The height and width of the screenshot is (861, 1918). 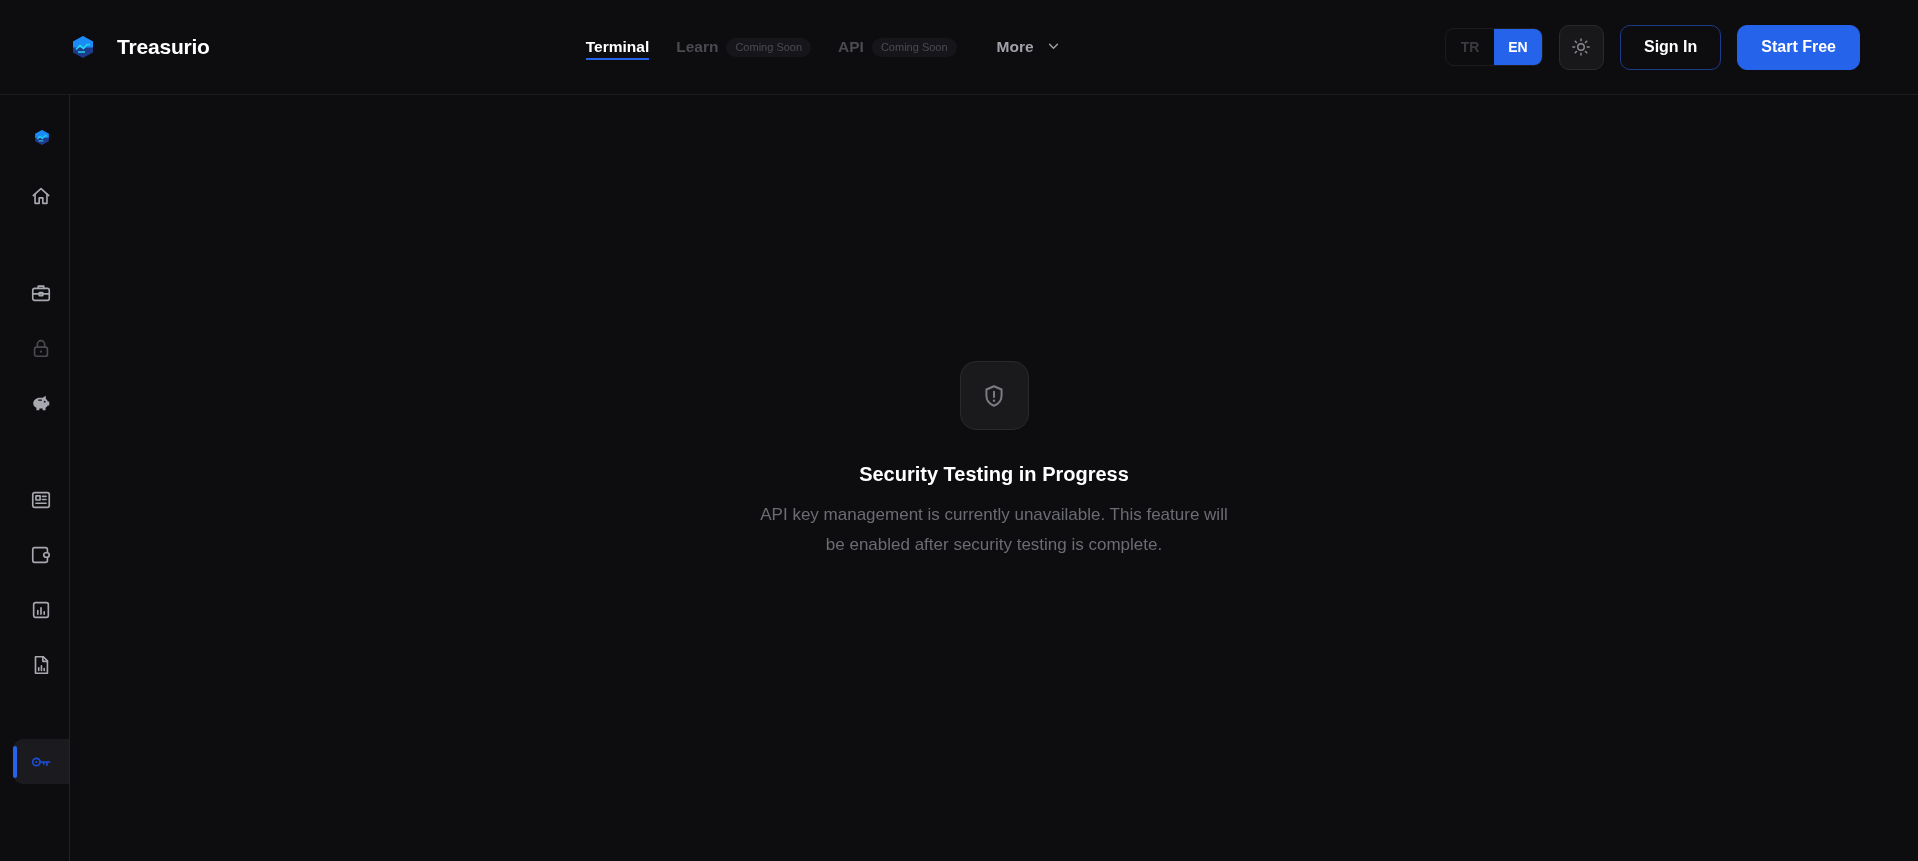 I want to click on sign-in-button: Sign In, so click(x=1670, y=47).